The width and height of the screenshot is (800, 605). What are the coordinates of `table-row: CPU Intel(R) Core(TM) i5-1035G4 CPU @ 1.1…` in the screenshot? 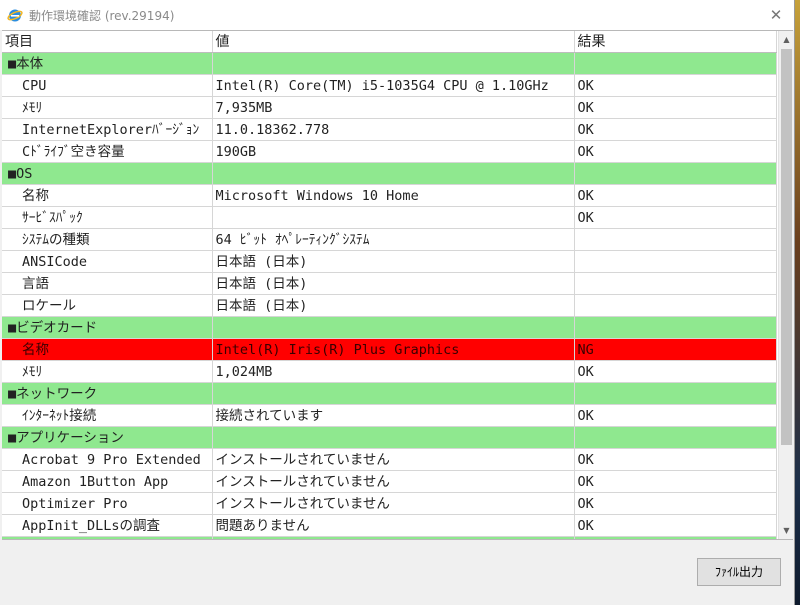 It's located at (389, 85).